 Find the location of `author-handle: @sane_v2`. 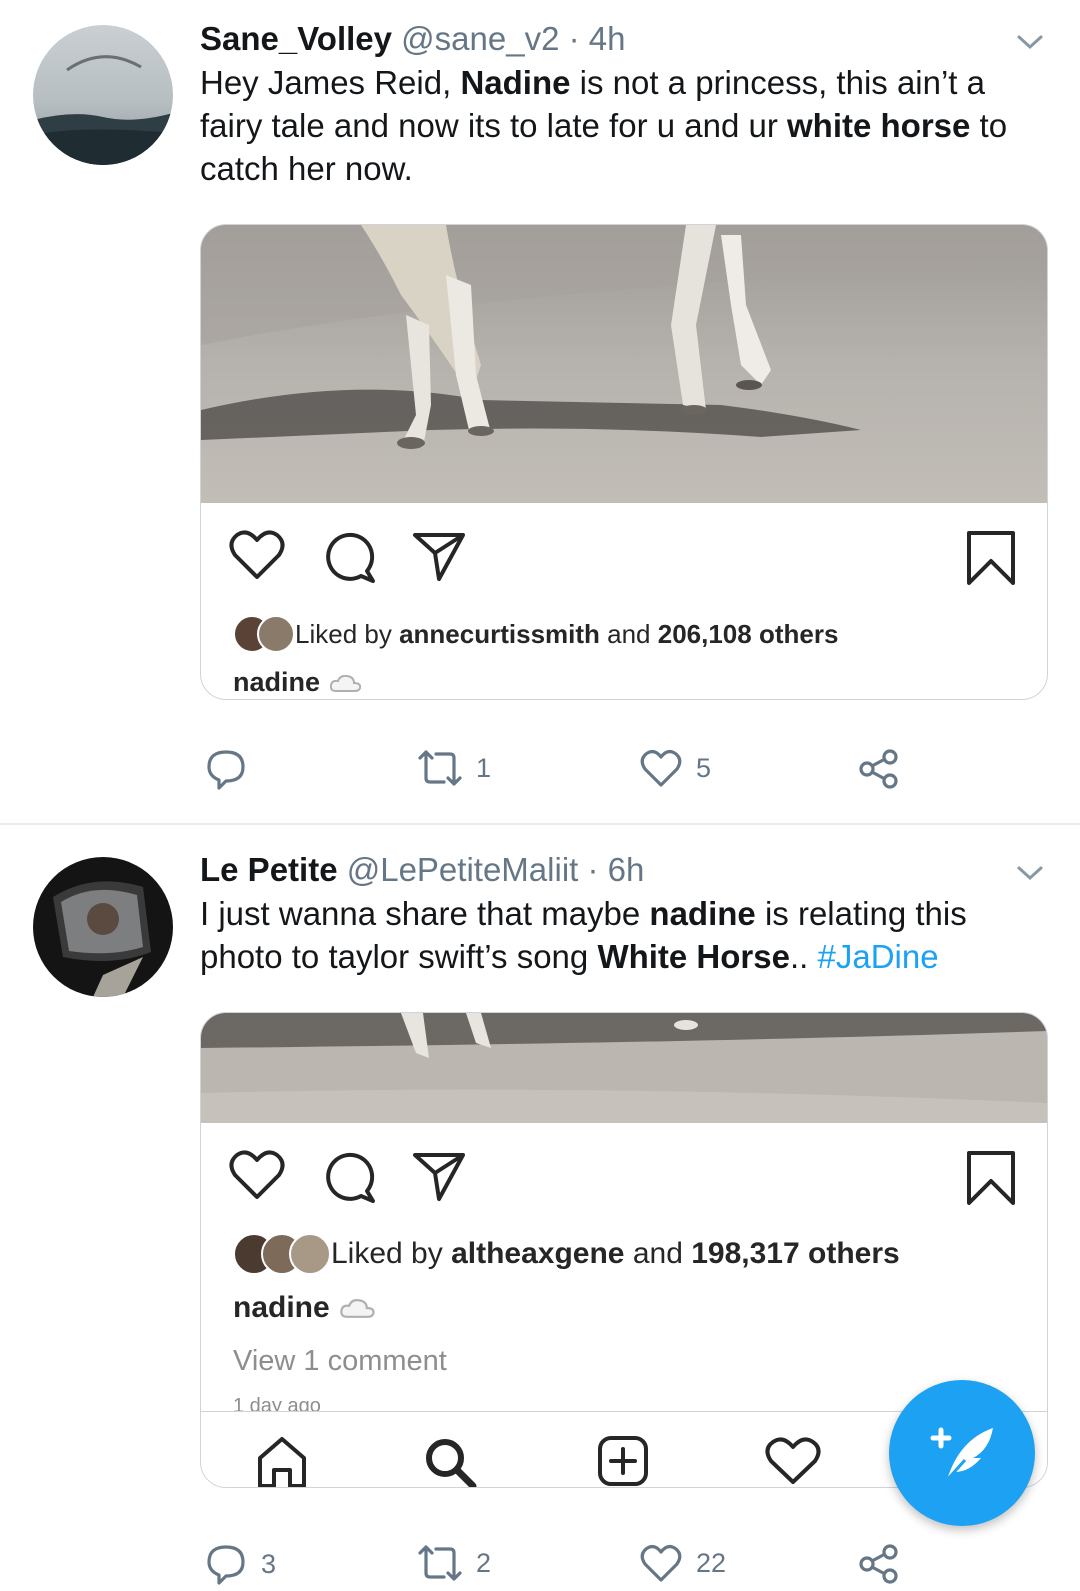

author-handle: @sane_v2 is located at coordinates (480, 38).